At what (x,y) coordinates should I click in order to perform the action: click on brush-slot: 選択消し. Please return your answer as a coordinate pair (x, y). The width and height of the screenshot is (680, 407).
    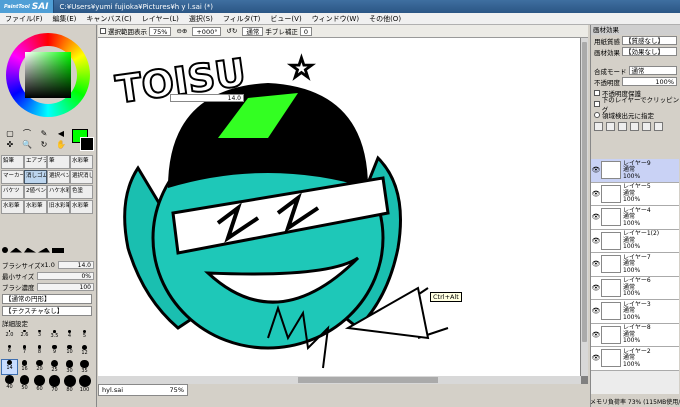
    Looking at the image, I should click on (81, 177).